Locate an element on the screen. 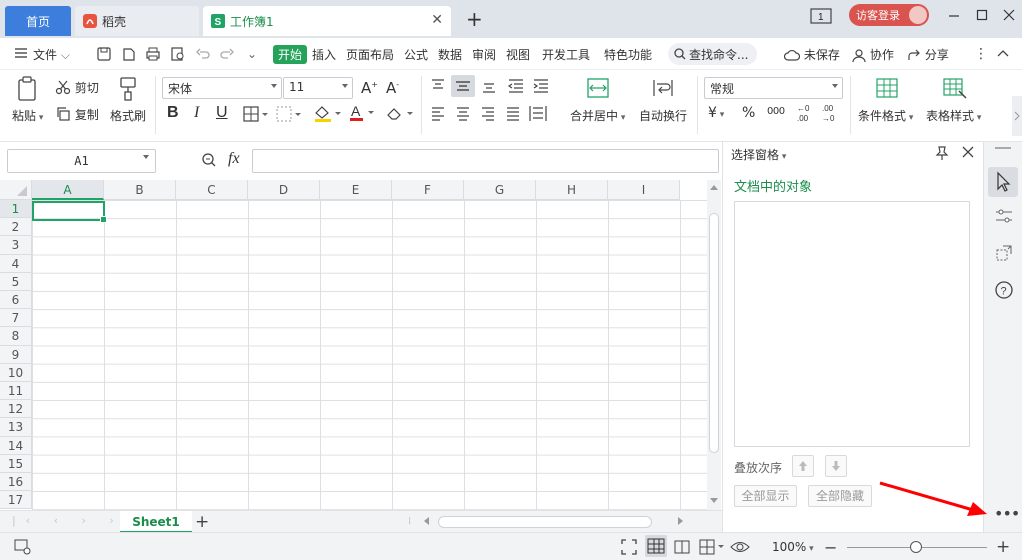  settings-sliders-icon is located at coordinates (1004, 216).